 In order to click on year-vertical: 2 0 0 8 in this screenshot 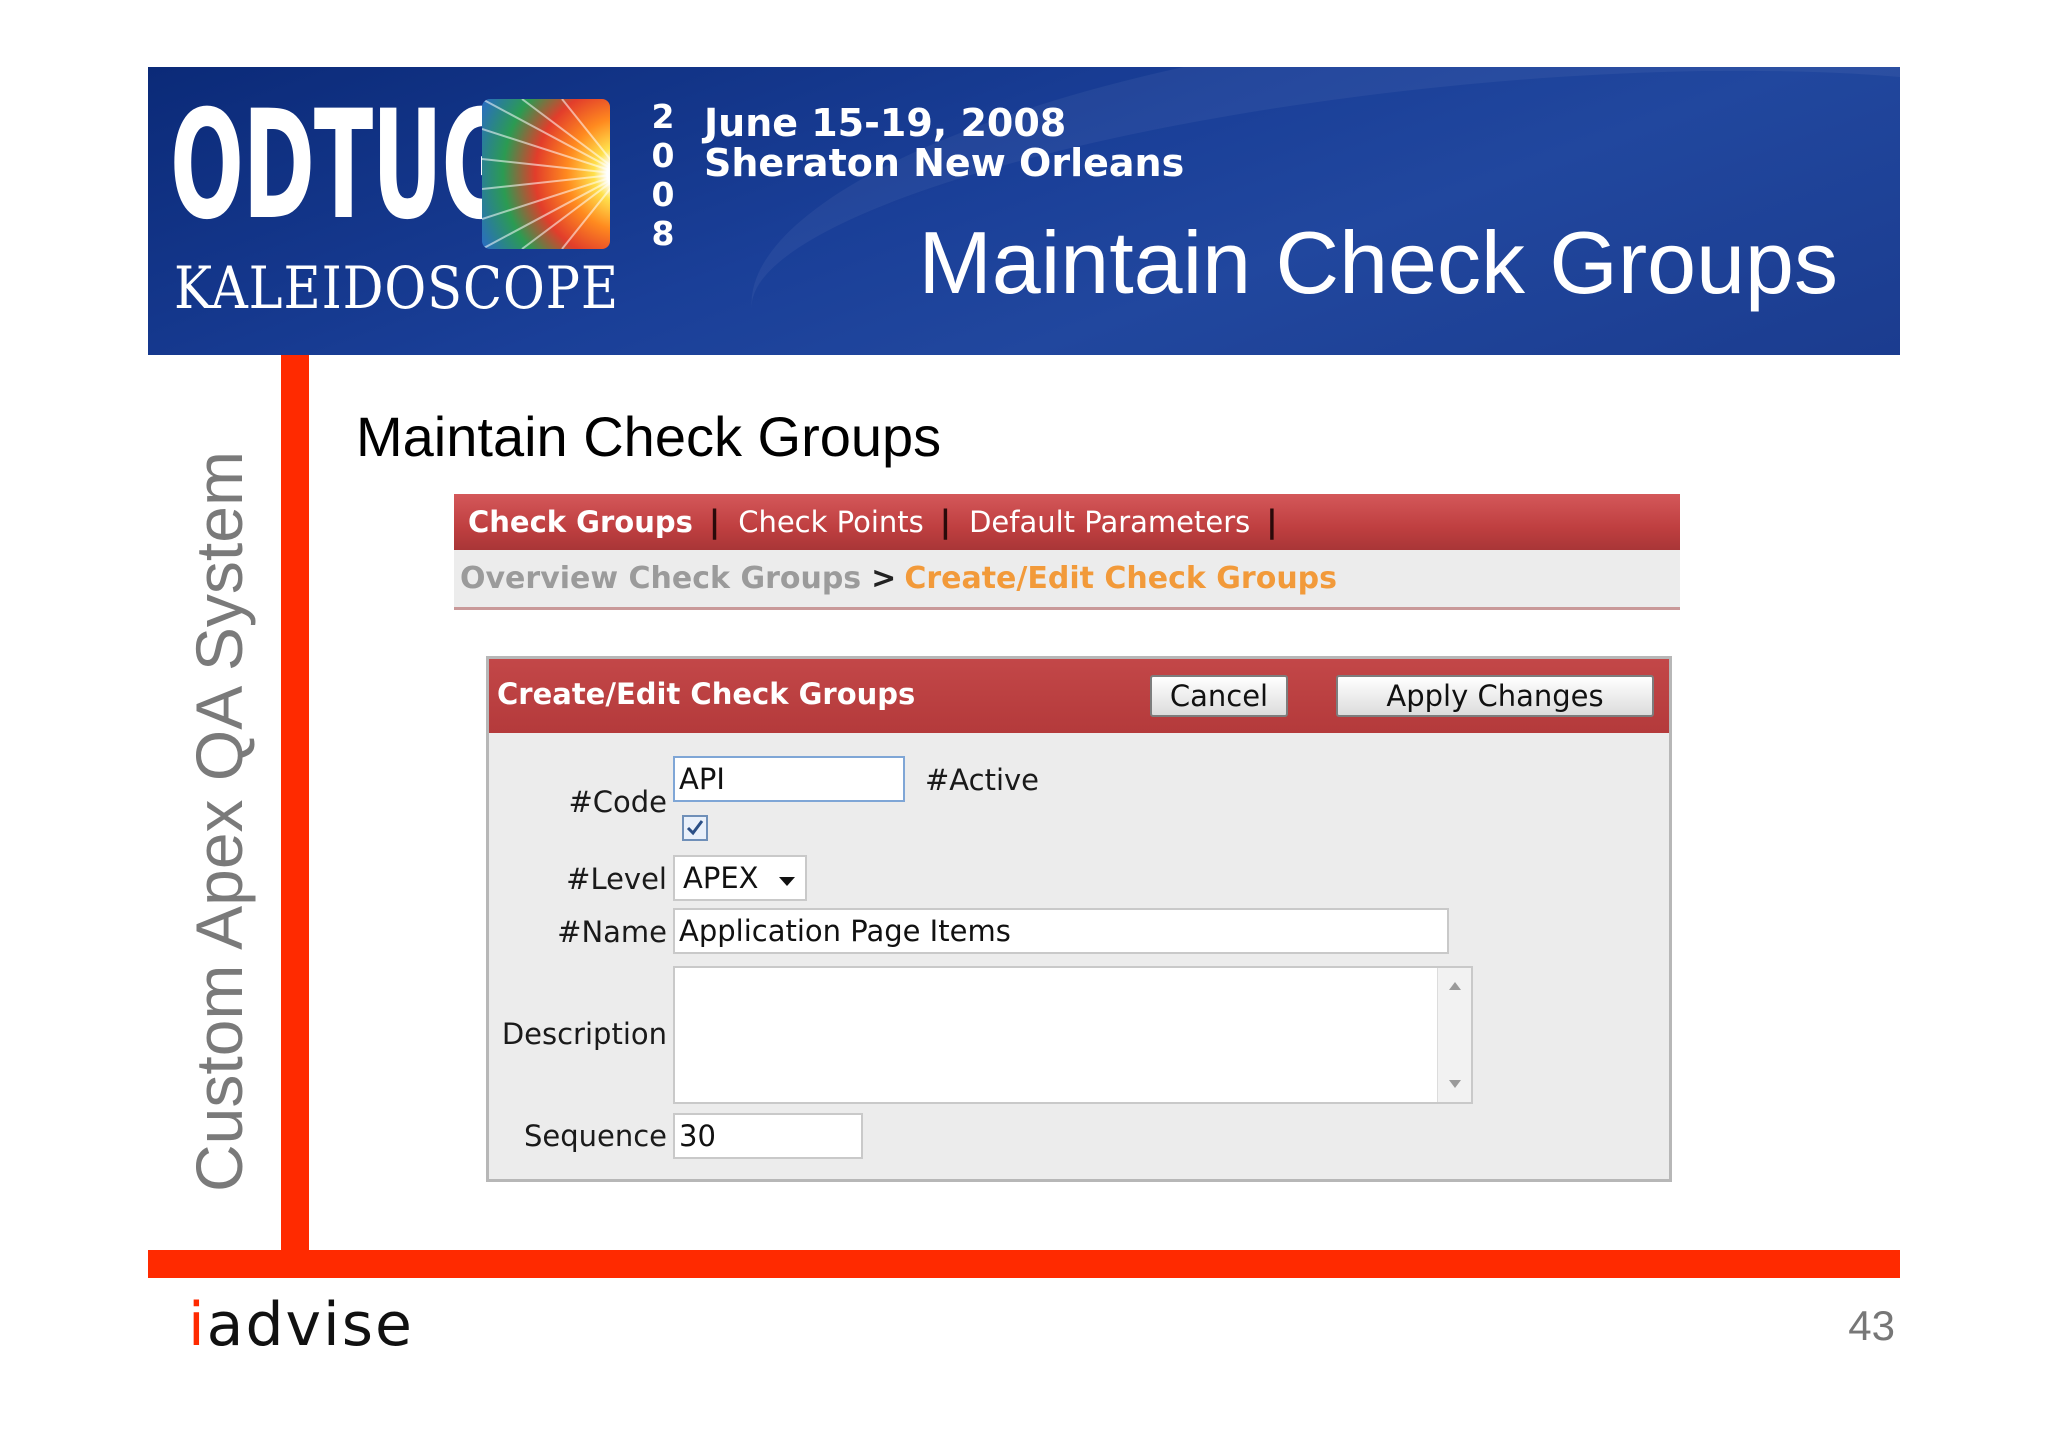, I will do `click(663, 175)`.